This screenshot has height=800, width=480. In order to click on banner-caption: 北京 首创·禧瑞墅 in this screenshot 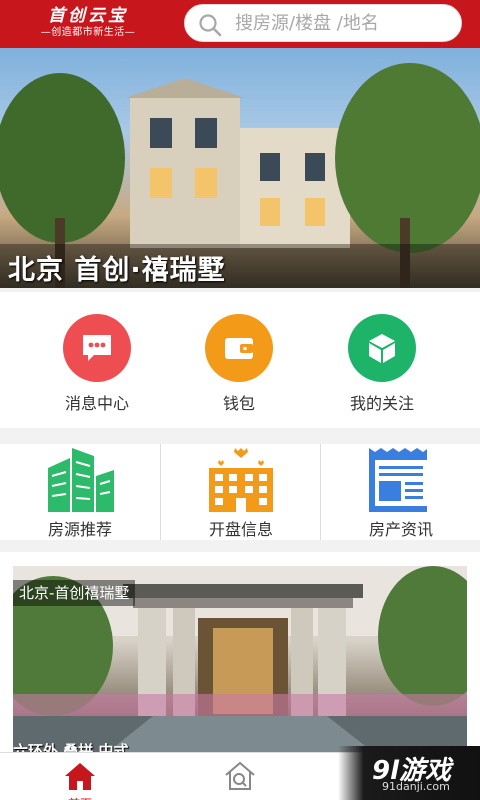, I will do `click(240, 266)`.